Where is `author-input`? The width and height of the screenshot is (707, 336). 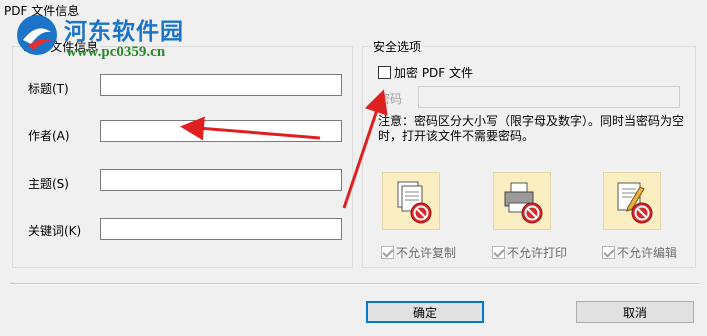
author-input is located at coordinates (221, 131).